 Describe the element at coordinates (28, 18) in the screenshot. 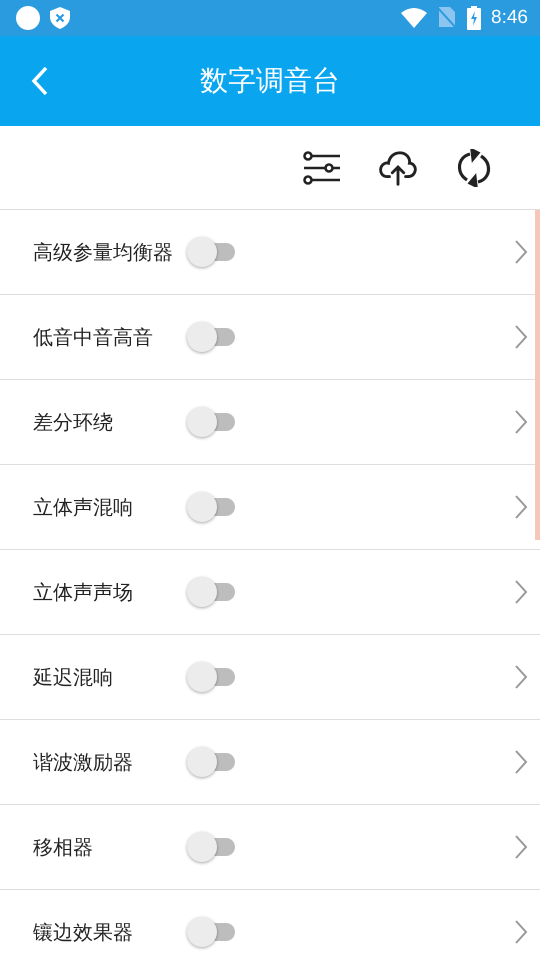

I see `circle-icon` at that location.